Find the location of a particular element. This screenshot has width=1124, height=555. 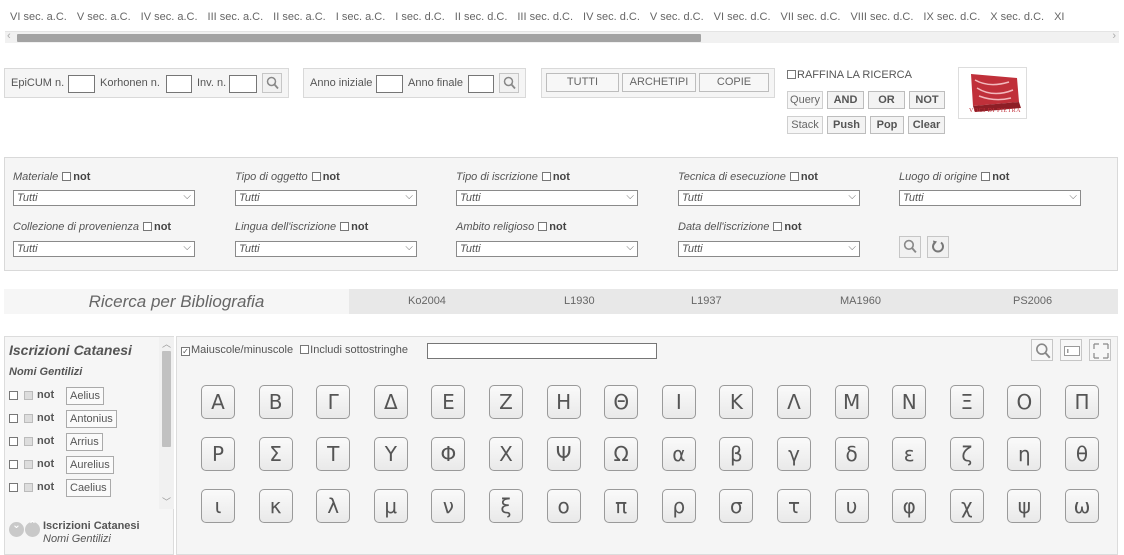

greek-key: Π is located at coordinates (1082, 402).